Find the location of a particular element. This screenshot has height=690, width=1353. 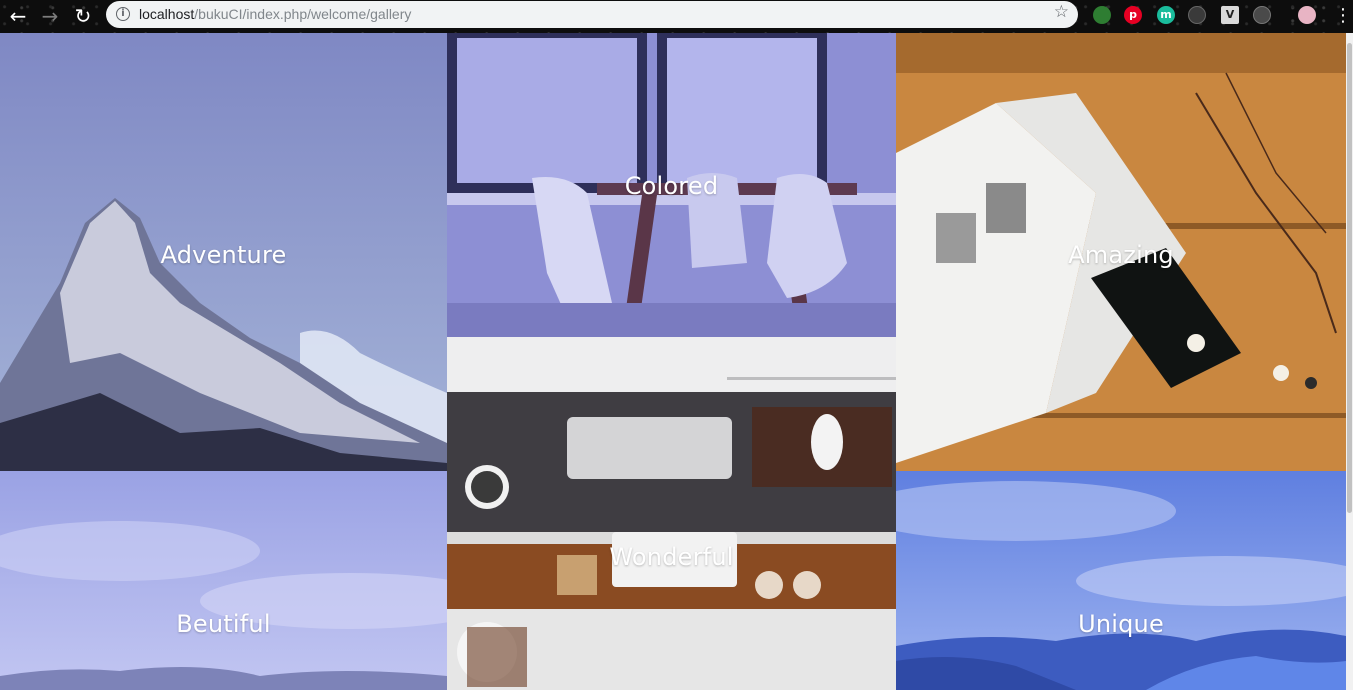

scrollbar-thumb is located at coordinates (1349, 278).